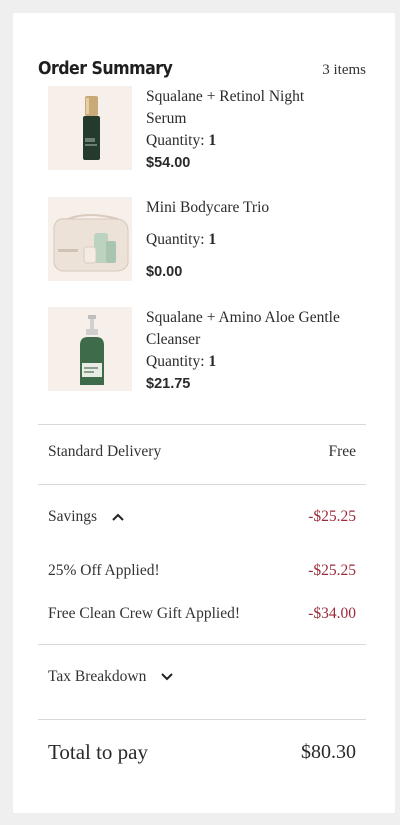 This screenshot has height=825, width=400. I want to click on savings-label: Savings, so click(73, 516).